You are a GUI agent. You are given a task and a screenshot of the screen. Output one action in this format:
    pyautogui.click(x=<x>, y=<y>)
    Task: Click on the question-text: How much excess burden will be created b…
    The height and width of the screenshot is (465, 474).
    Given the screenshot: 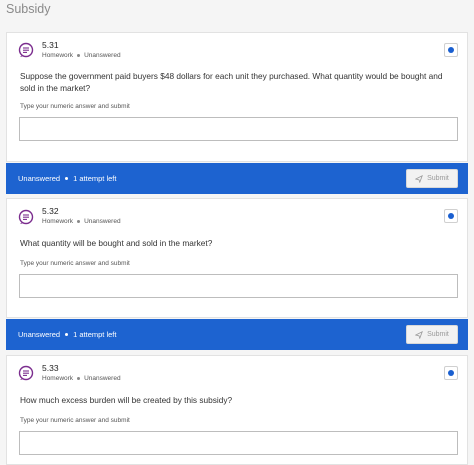 What is the action you would take?
    pyautogui.click(x=126, y=400)
    